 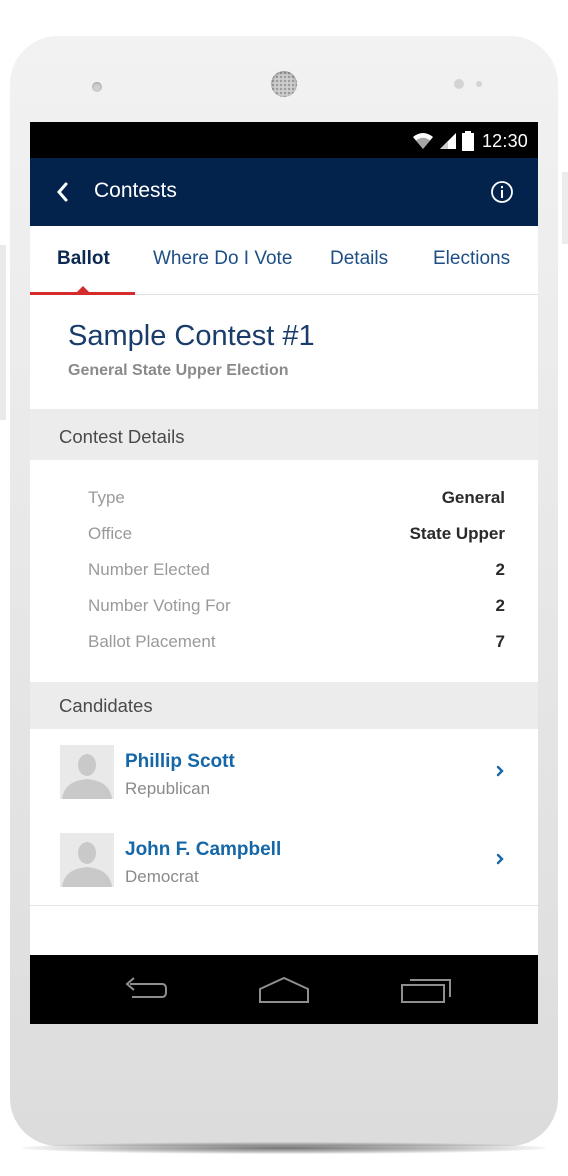 What do you see at coordinates (284, 773) in the screenshot?
I see `candidate-row: Phillip Scott Republican` at bounding box center [284, 773].